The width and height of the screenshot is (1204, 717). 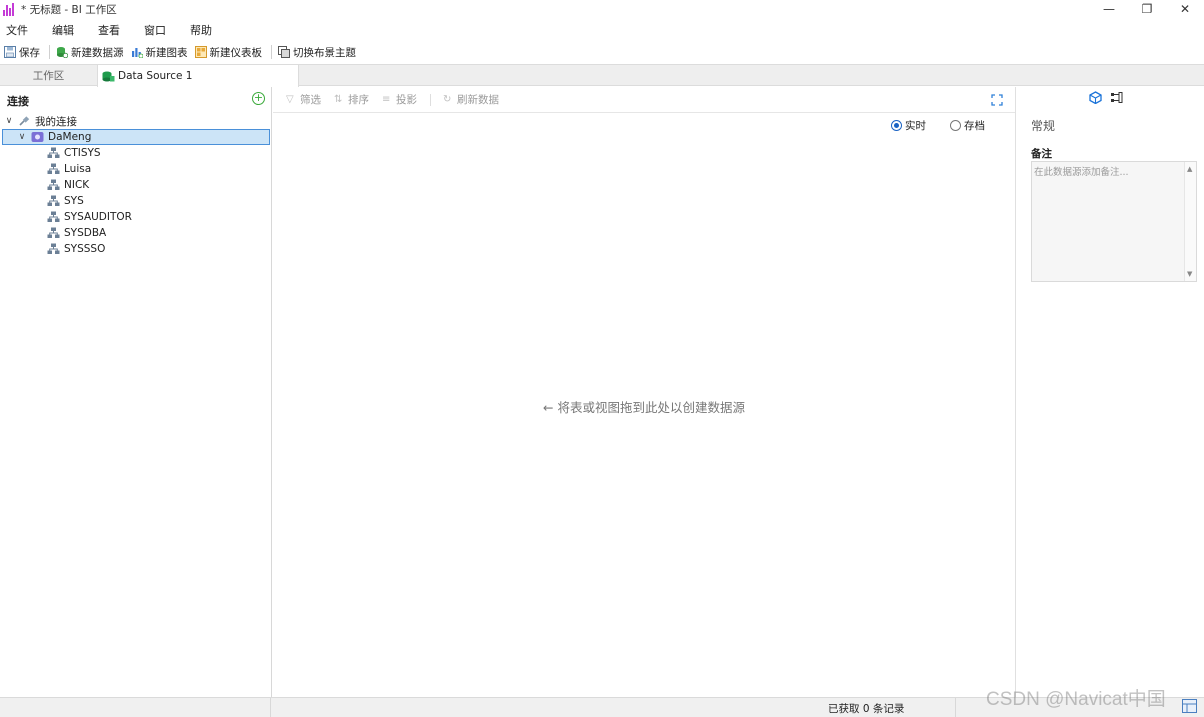 I want to click on save-button: 保存, so click(x=22, y=52).